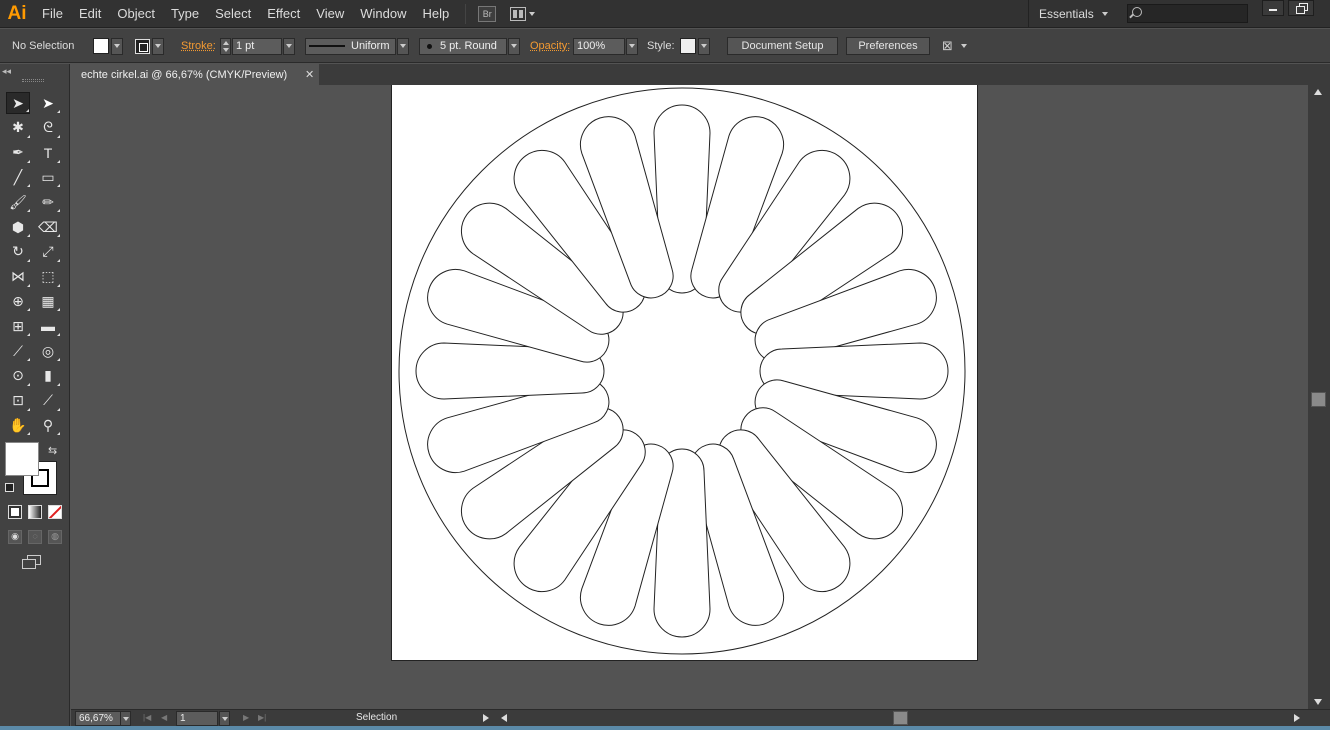 This screenshot has width=1330, height=730. I want to click on scroll-down-icon, so click(1318, 702).